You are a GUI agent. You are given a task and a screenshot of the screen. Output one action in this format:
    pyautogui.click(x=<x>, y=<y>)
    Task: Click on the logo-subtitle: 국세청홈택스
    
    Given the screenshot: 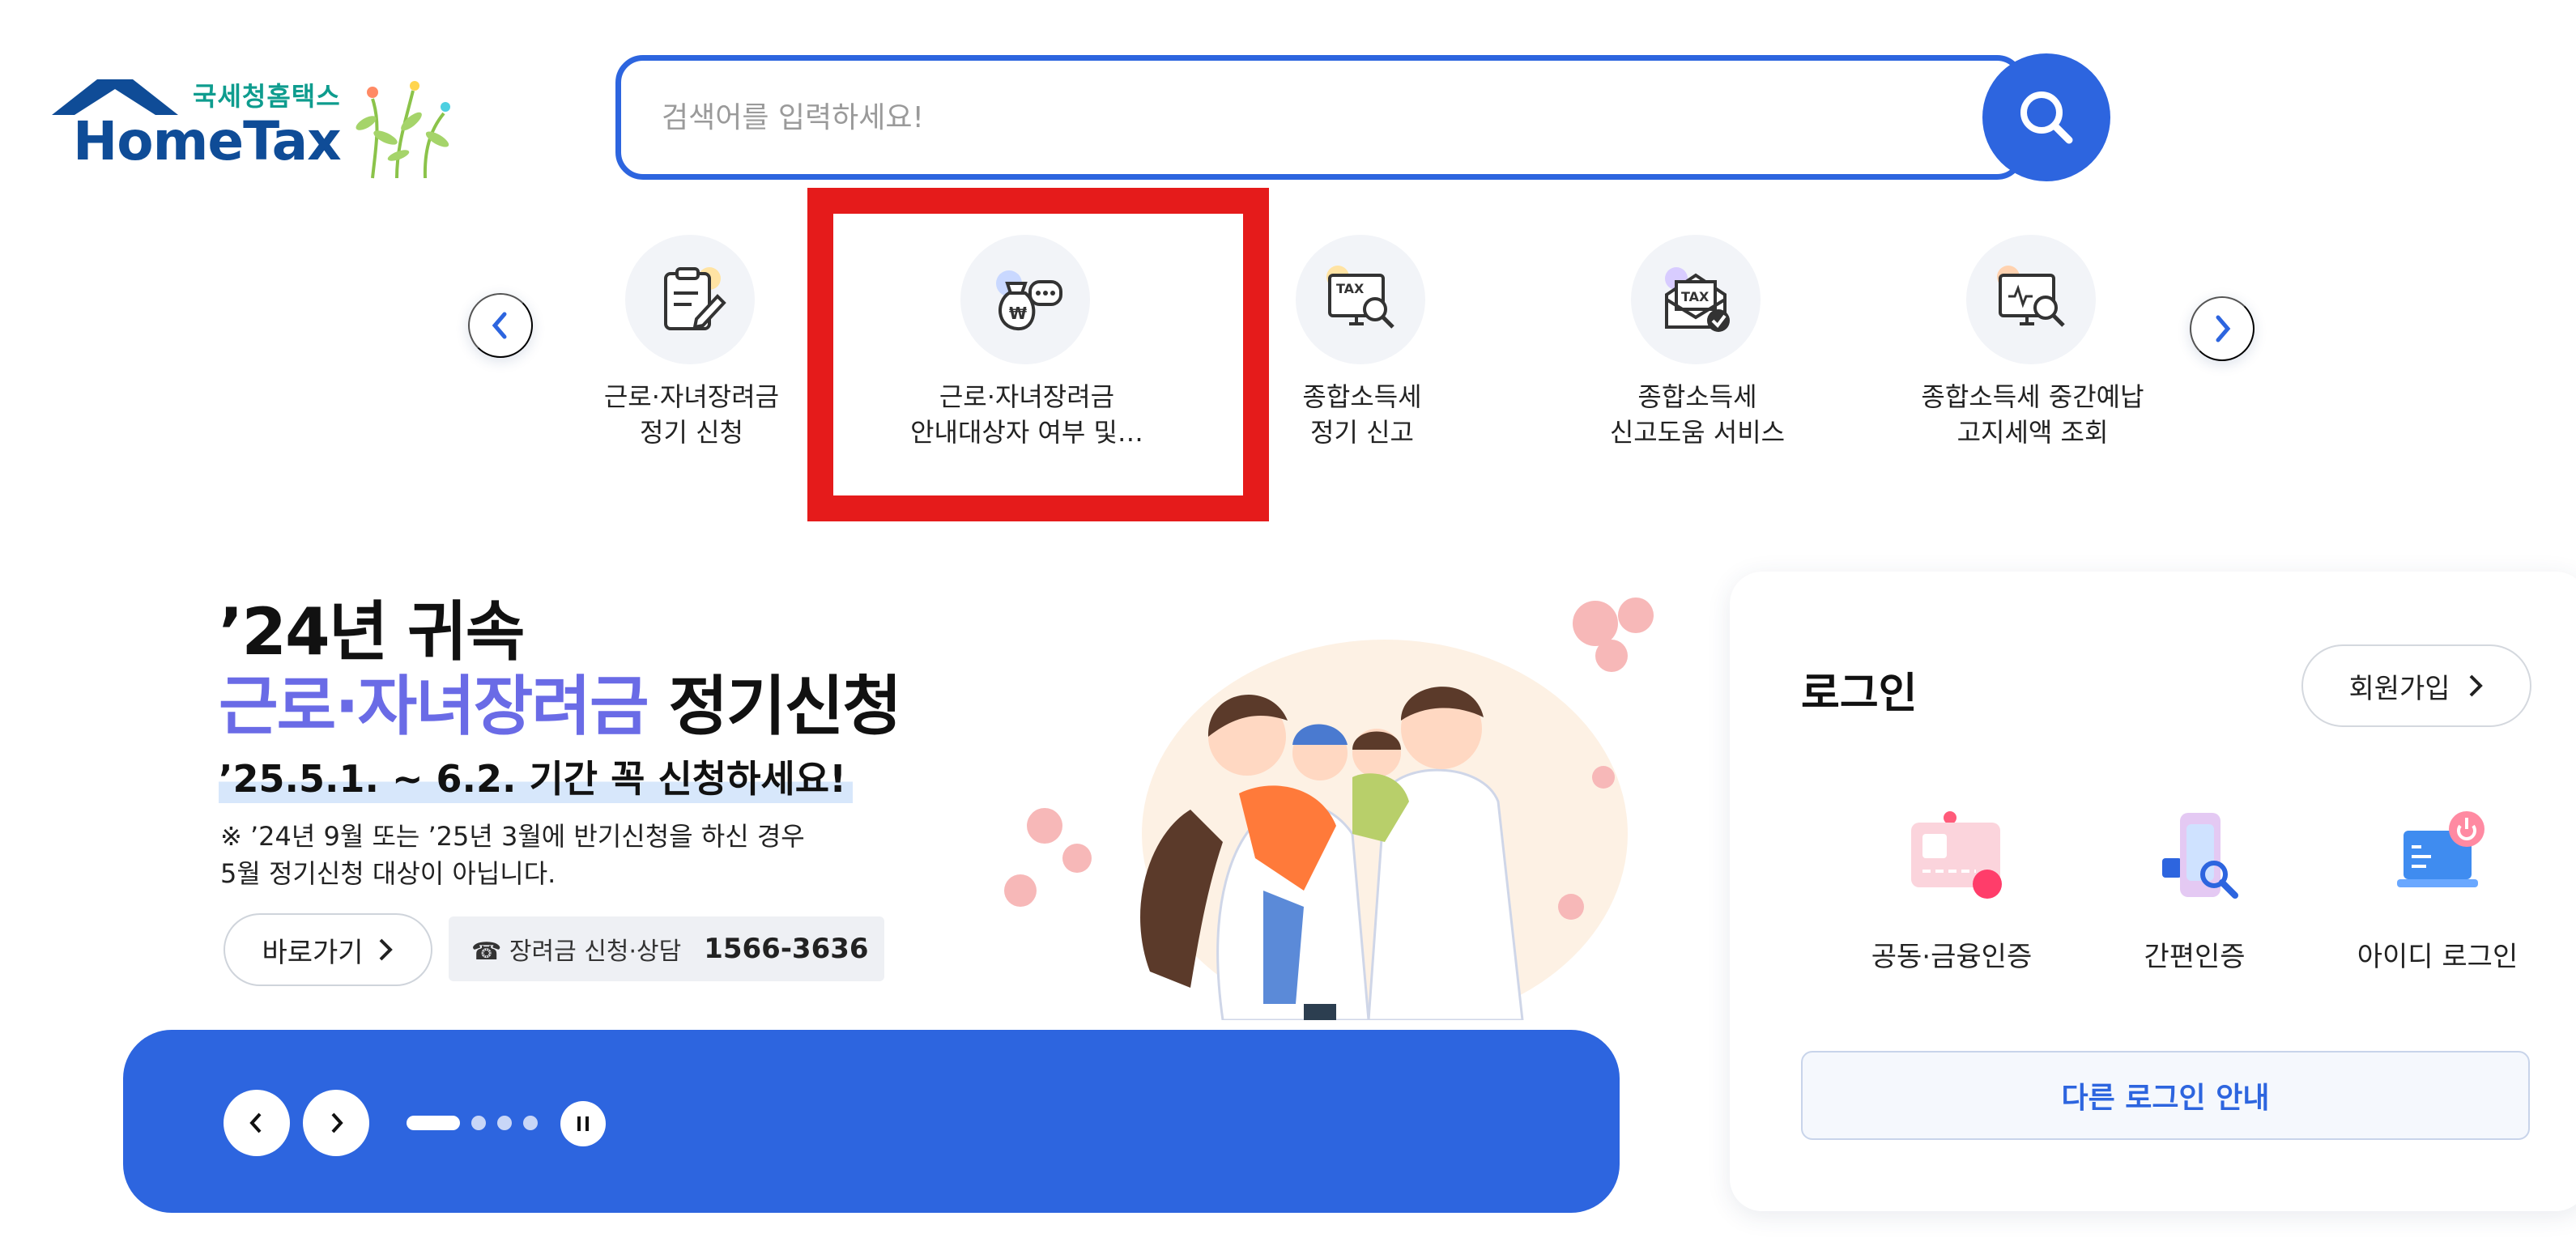 What is the action you would take?
    pyautogui.click(x=267, y=96)
    